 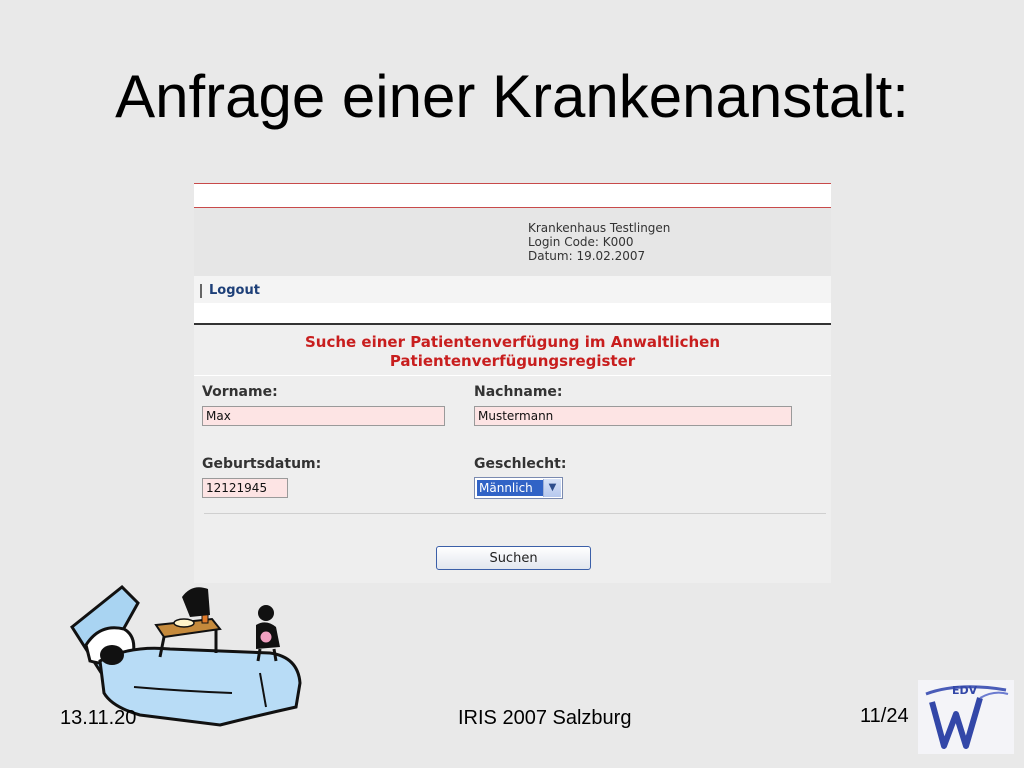 I want to click on nav-bar, so click(x=512, y=289).